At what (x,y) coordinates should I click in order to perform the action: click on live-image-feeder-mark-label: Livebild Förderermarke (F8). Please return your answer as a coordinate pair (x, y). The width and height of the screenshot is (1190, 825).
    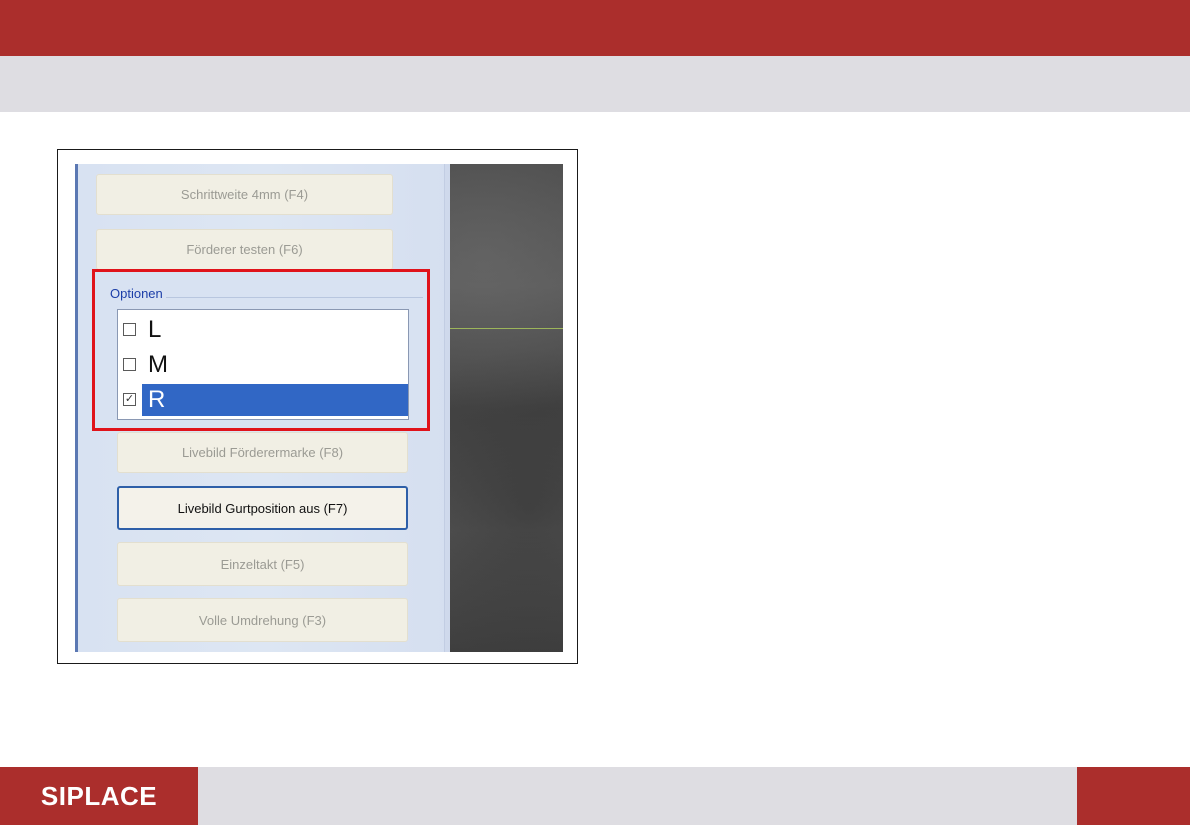
    Looking at the image, I should click on (262, 452).